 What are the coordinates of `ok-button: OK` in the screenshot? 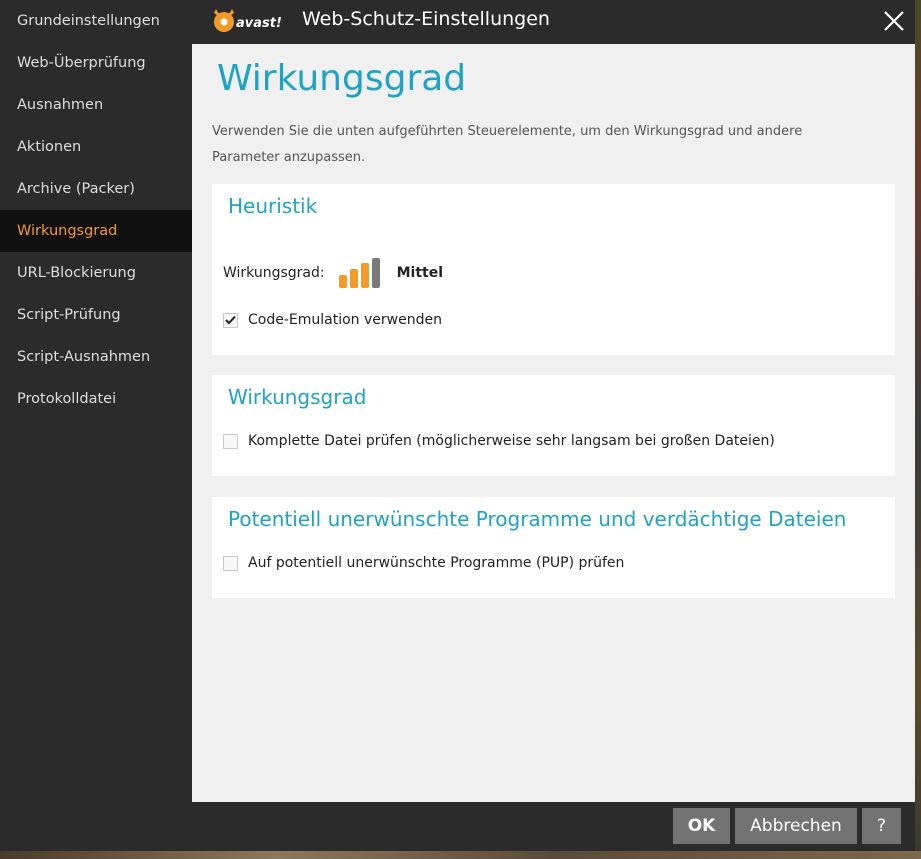 It's located at (701, 826).